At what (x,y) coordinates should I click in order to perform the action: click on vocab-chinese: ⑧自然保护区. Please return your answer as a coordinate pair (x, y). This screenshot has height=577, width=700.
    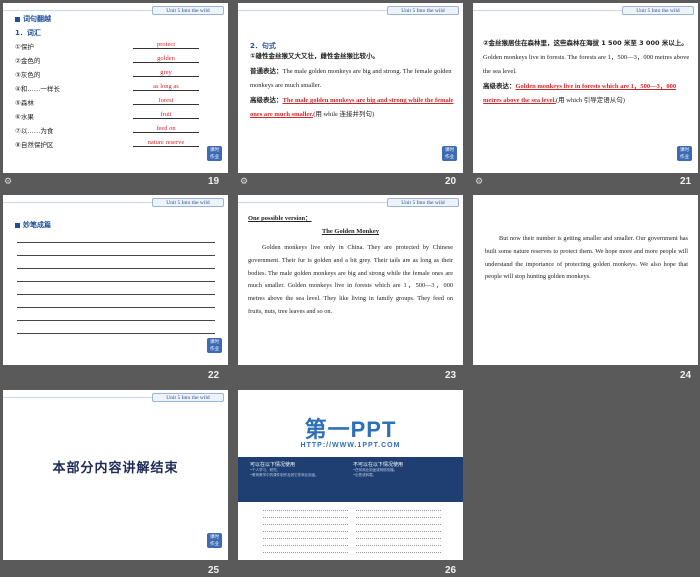
    Looking at the image, I should click on (34, 145).